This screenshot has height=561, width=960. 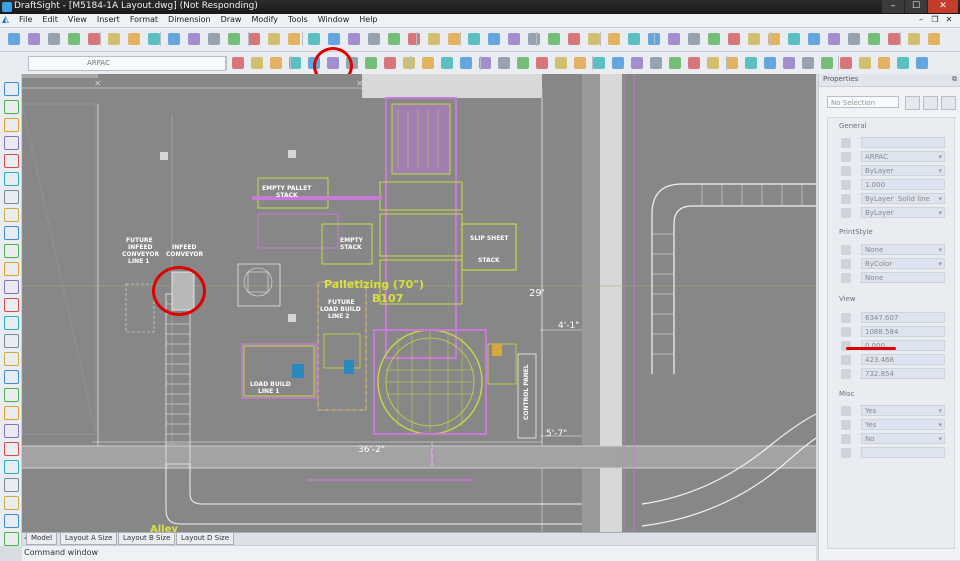 I want to click on properties-pin-icon: ⧉, so click(x=954, y=79).